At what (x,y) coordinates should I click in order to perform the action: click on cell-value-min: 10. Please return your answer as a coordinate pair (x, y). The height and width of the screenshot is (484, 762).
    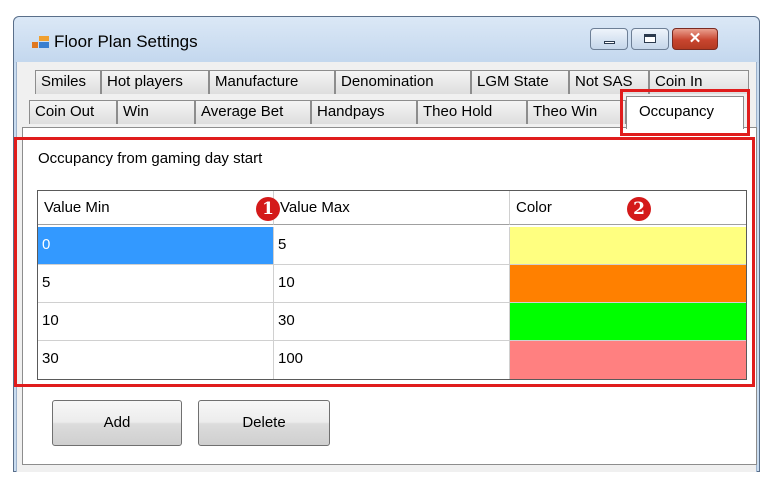
    Looking at the image, I should click on (156, 322).